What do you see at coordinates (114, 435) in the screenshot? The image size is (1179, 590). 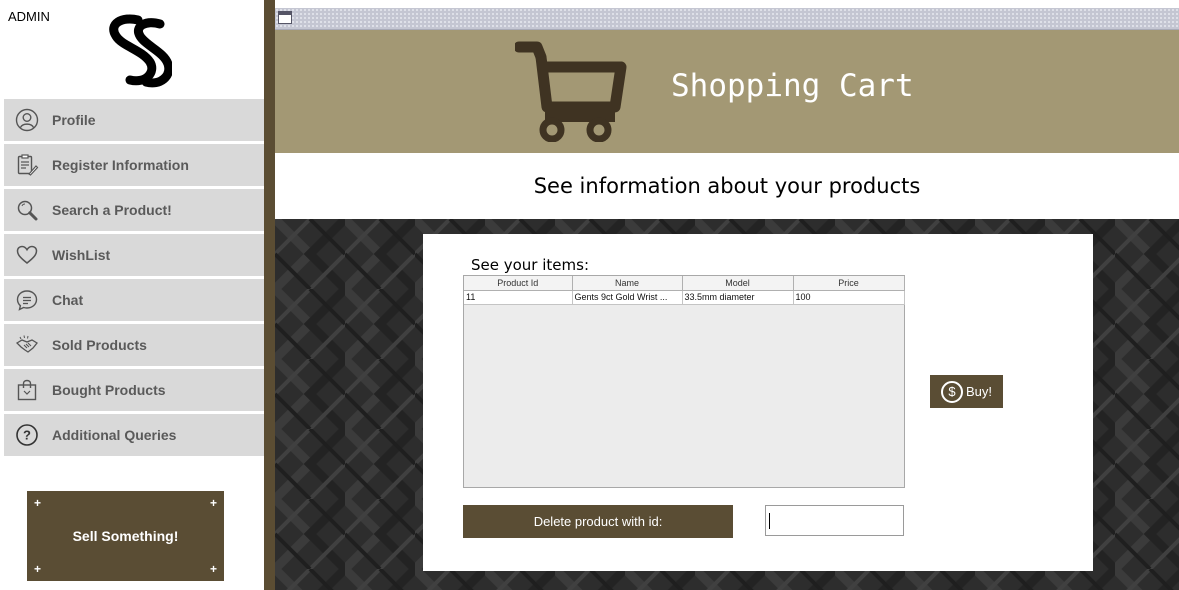 I see `sidebar-item-label: Additional Queries` at bounding box center [114, 435].